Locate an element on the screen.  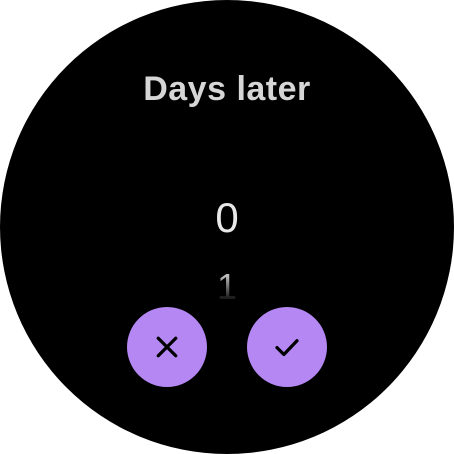
number-picker: 0 1 is located at coordinates (227, 245).